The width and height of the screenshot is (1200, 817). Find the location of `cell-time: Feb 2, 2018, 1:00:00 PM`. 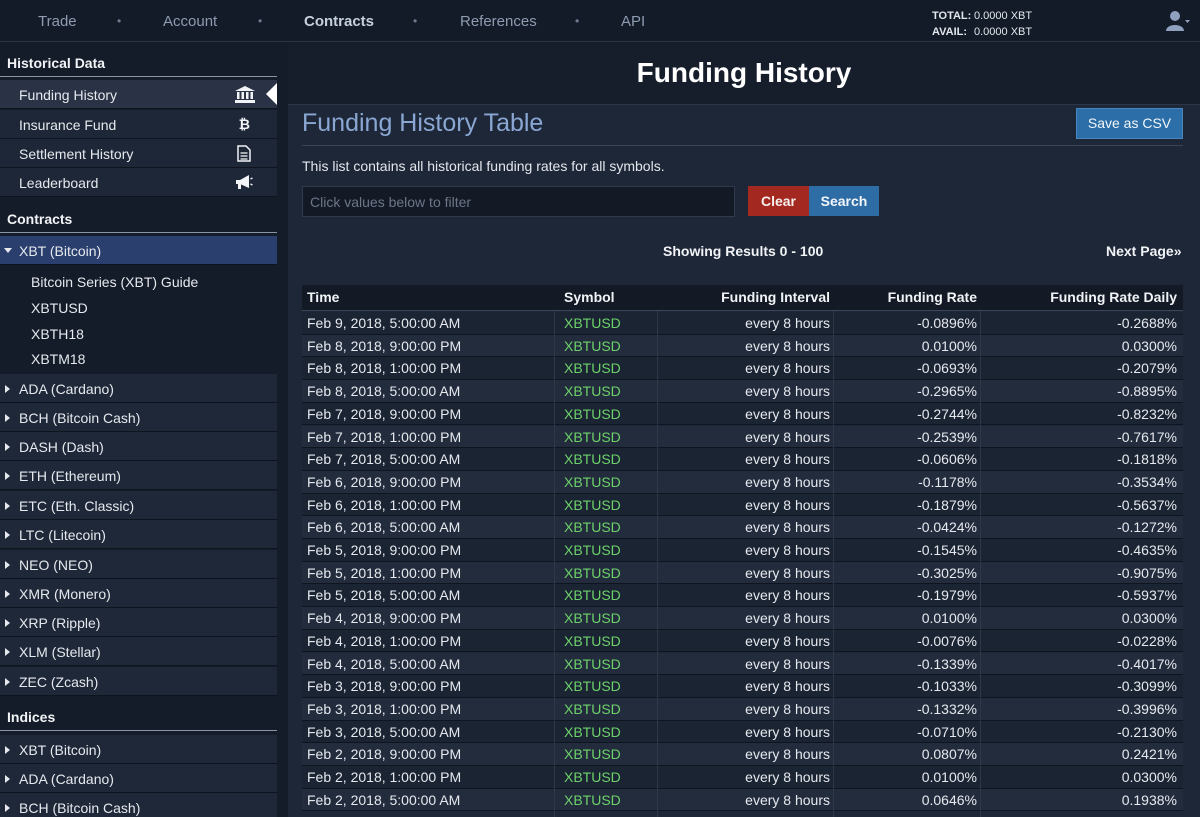

cell-time: Feb 2, 2018, 1:00:00 PM is located at coordinates (384, 777).